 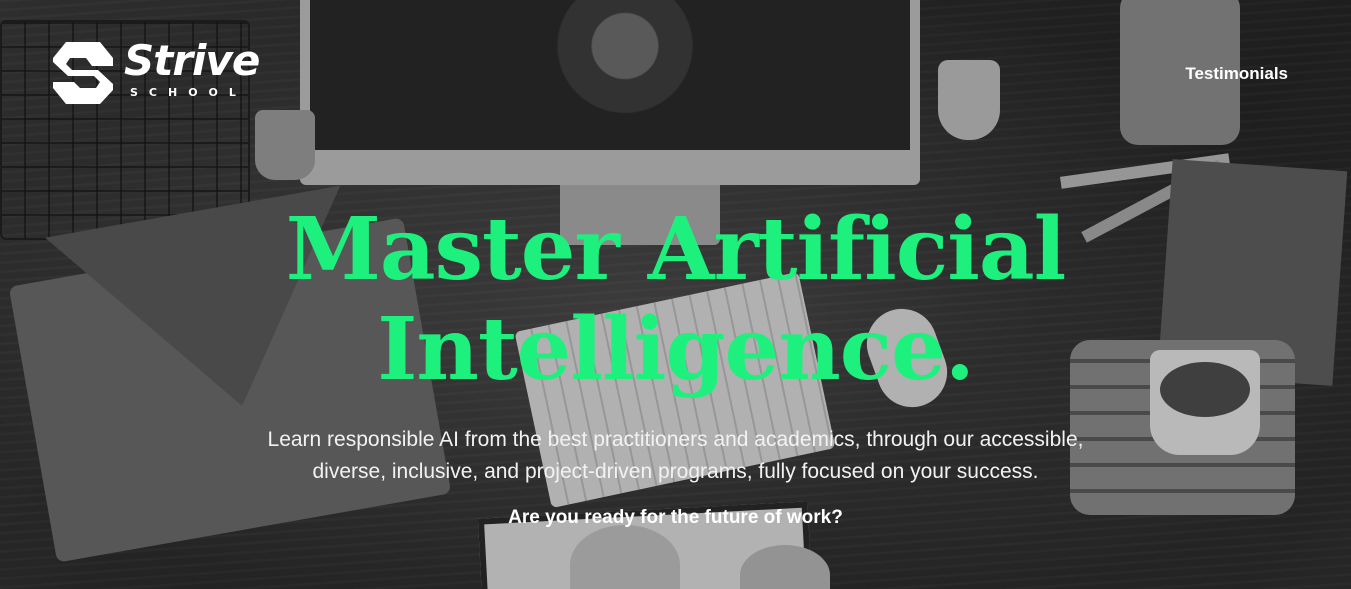 I want to click on brand-name: Strive, so click(x=192, y=60).